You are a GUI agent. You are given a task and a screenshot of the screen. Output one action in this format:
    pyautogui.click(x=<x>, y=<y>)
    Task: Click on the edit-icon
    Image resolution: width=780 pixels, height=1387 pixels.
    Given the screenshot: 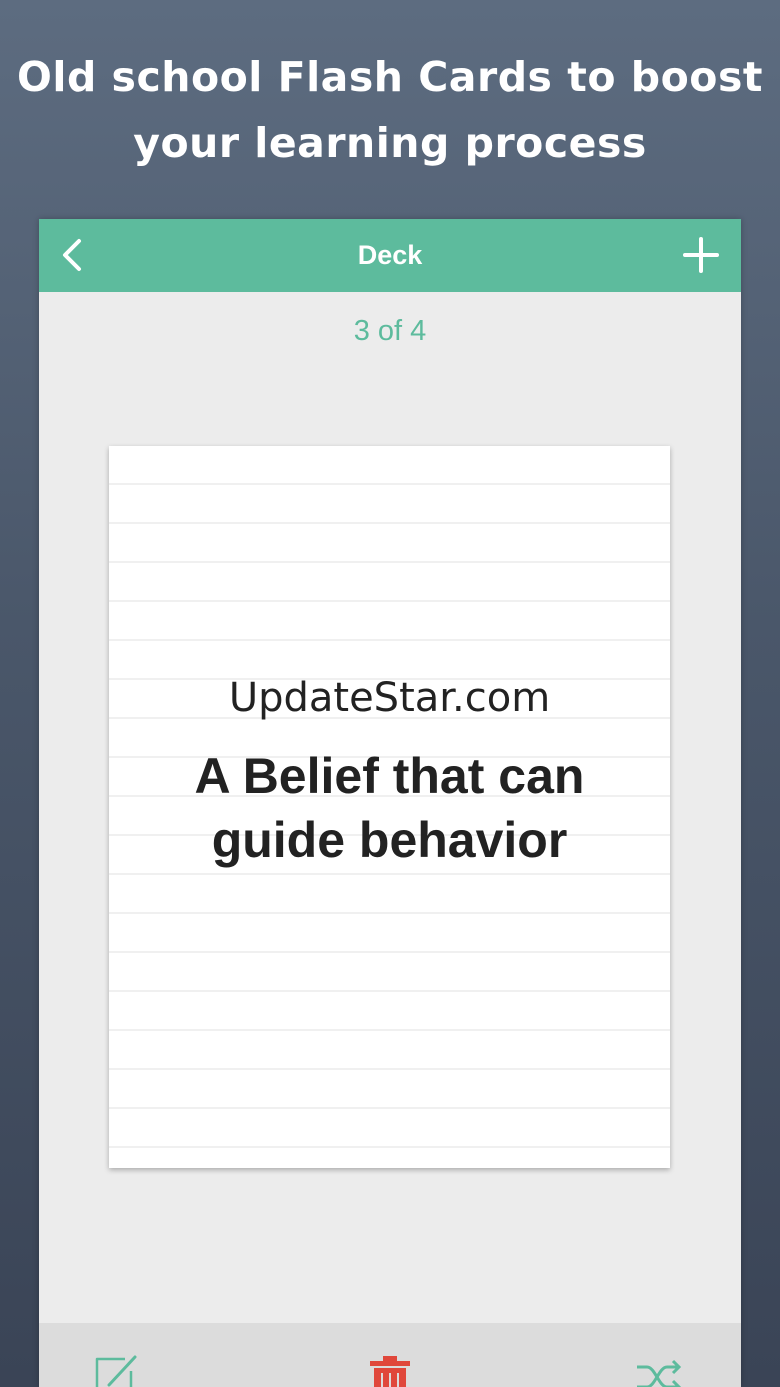 What is the action you would take?
    pyautogui.click(x=116, y=1371)
    